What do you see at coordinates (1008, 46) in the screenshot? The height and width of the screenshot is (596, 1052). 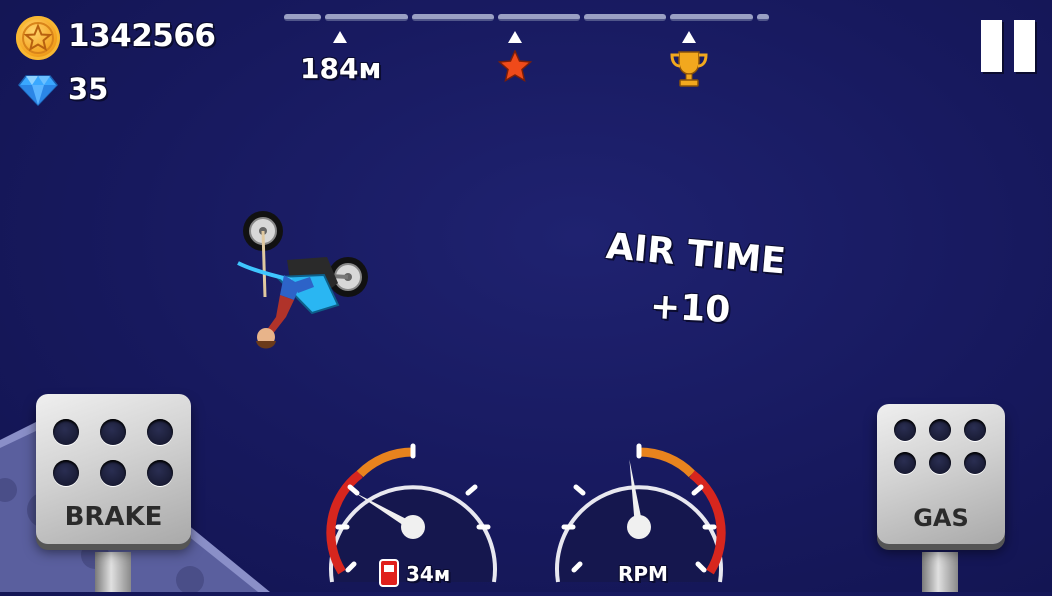 I see `pause-button` at bounding box center [1008, 46].